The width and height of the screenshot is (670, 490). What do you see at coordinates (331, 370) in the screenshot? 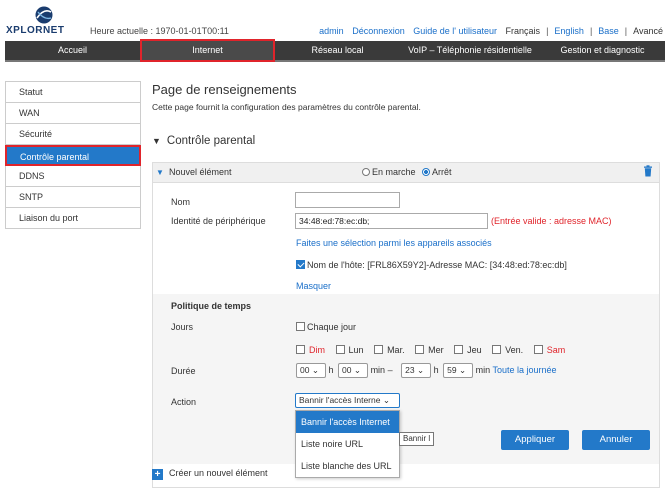
I see `hour-unit: h` at bounding box center [331, 370].